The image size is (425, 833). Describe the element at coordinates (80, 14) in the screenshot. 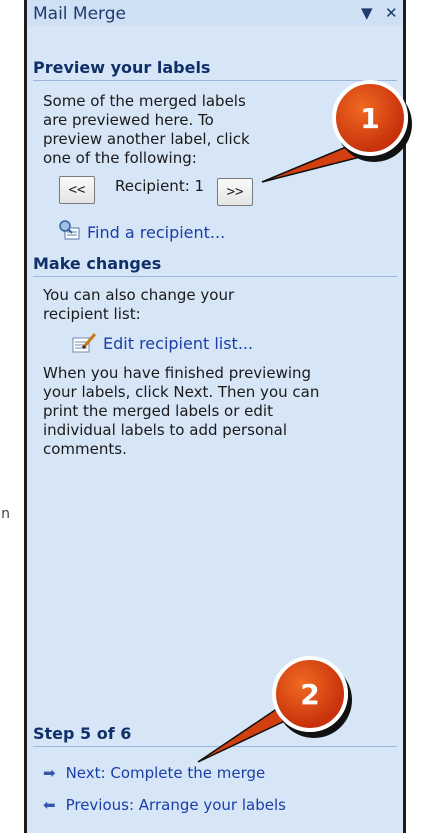

I see `pane-title: Mail Merge` at that location.